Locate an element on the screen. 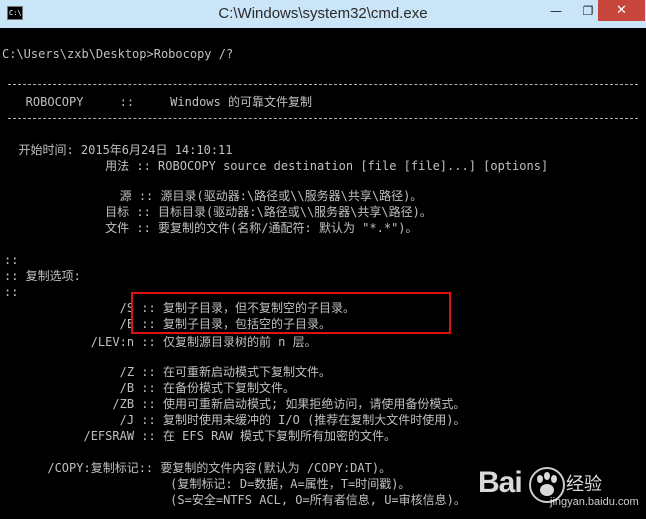  start-time-line: 开始时间: 2015年6月24日 14:10:11 is located at coordinates (118, 150).